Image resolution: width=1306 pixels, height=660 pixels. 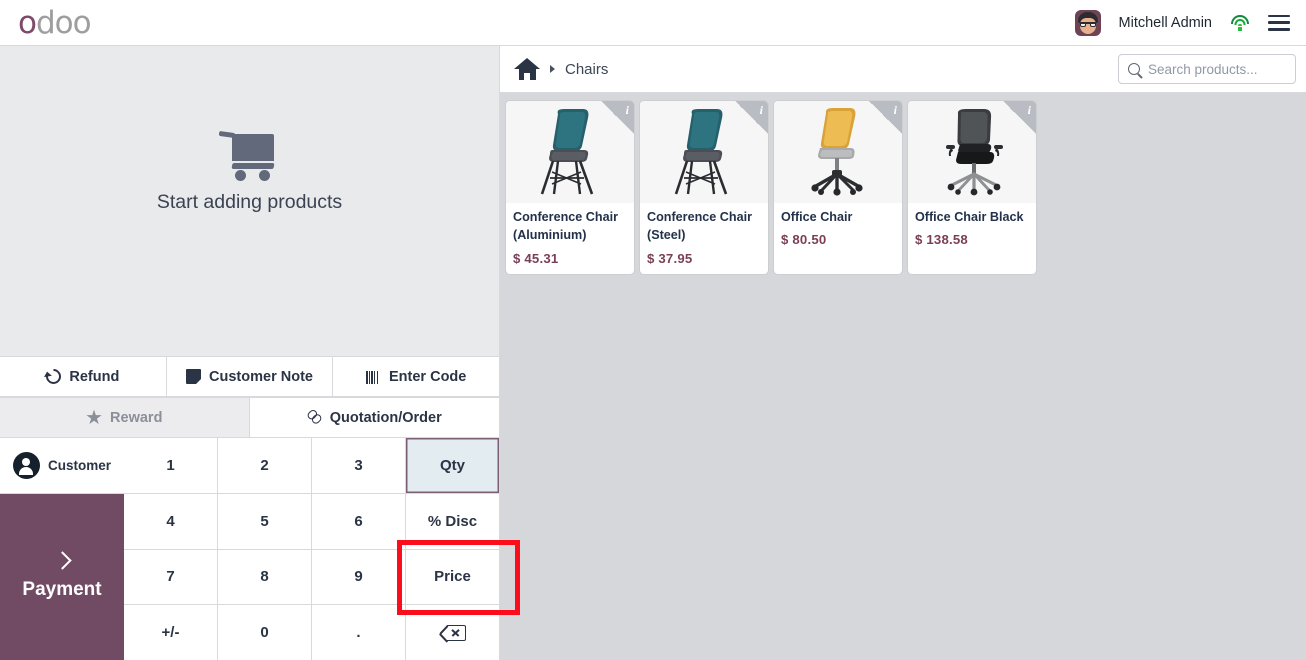 What do you see at coordinates (62, 589) in the screenshot?
I see `payment-button-label: Payment` at bounding box center [62, 589].